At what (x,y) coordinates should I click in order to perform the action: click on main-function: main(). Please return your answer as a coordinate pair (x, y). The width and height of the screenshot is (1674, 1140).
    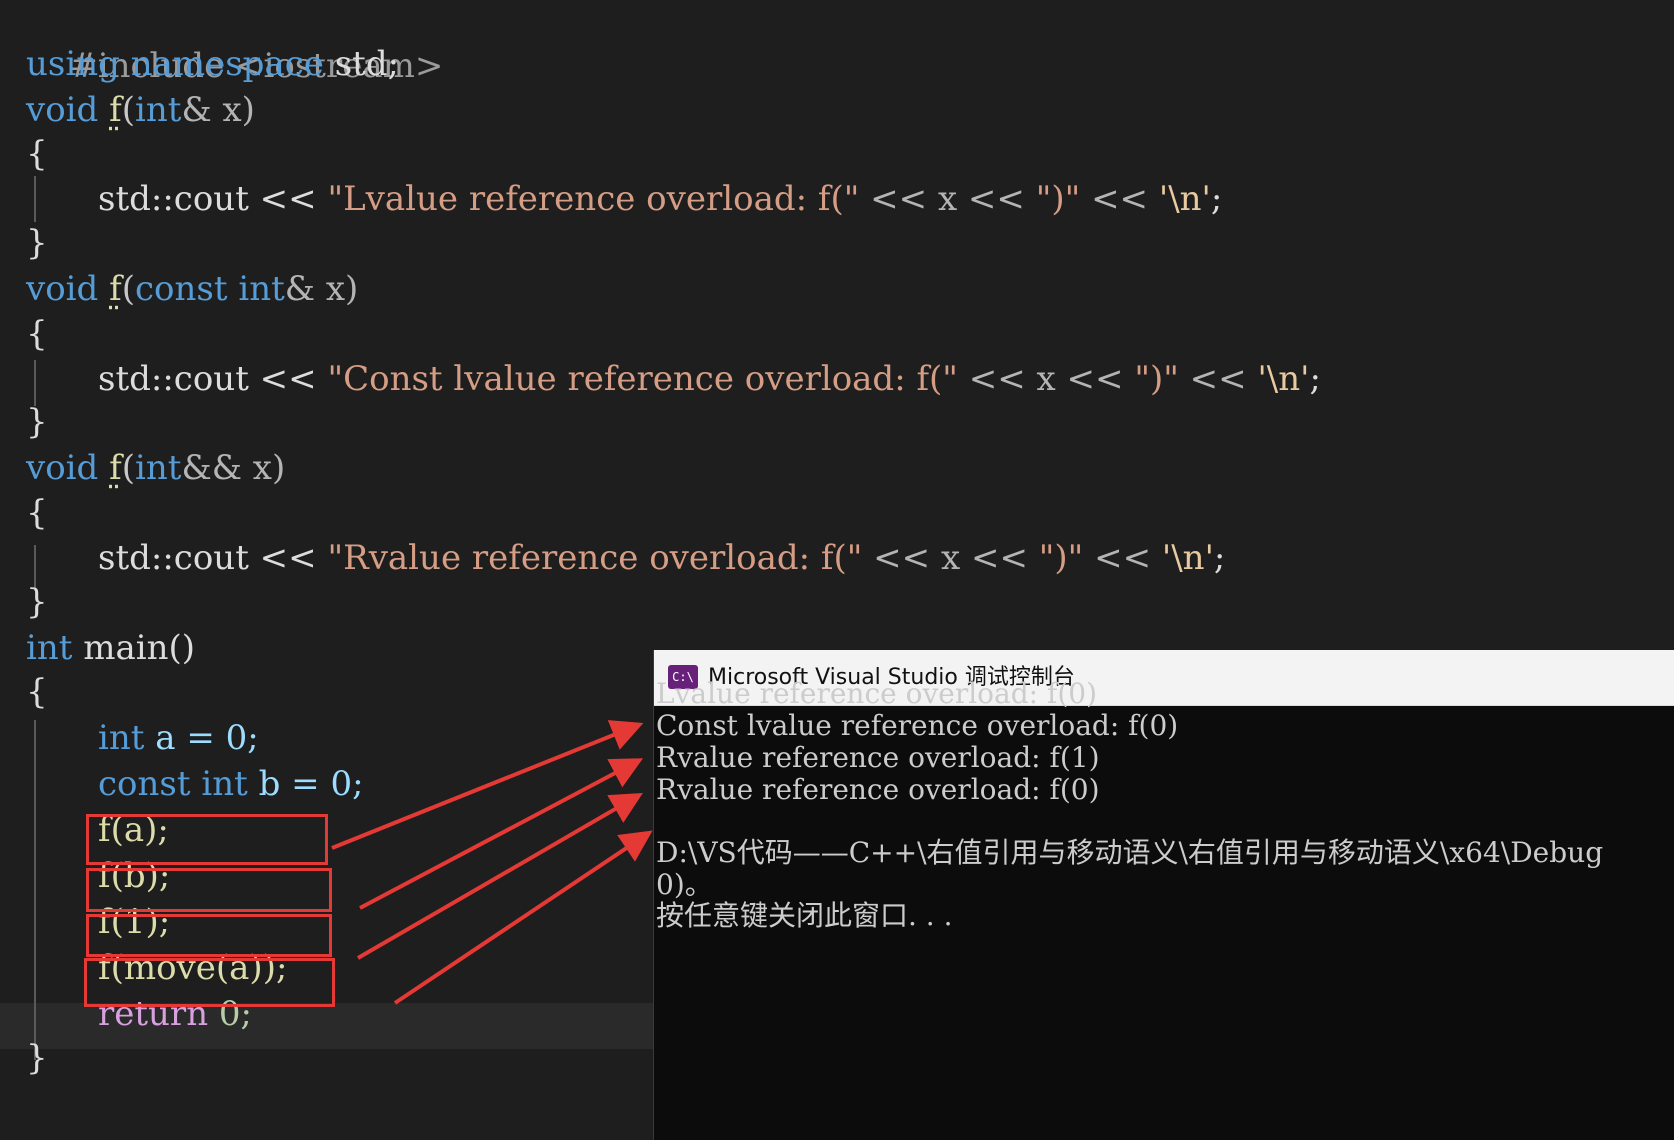
    Looking at the image, I should click on (134, 648).